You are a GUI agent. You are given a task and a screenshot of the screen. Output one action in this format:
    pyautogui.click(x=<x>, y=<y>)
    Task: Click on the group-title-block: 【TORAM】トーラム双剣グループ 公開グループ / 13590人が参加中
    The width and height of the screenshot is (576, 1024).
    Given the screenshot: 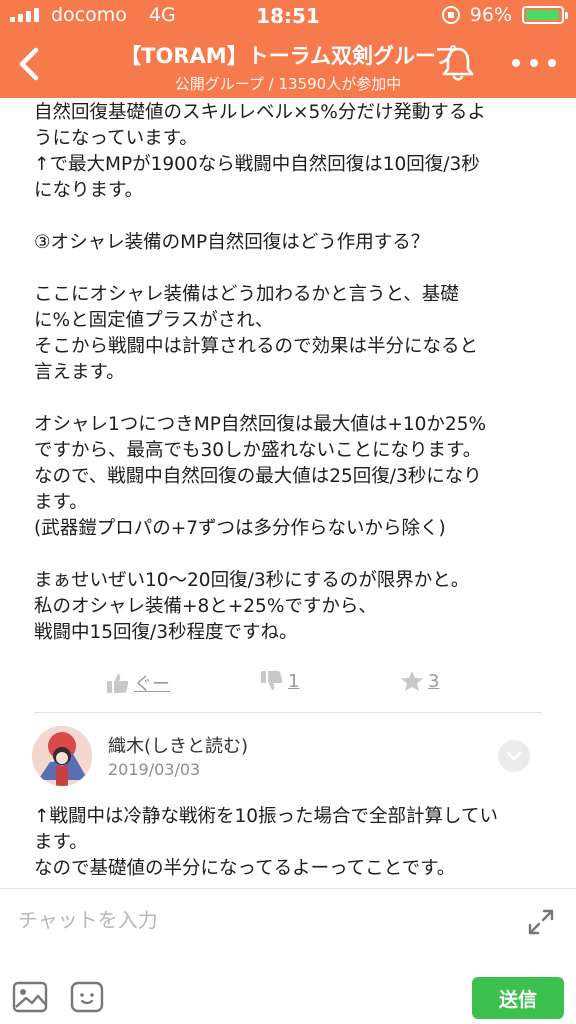 What is the action you would take?
    pyautogui.click(x=288, y=67)
    